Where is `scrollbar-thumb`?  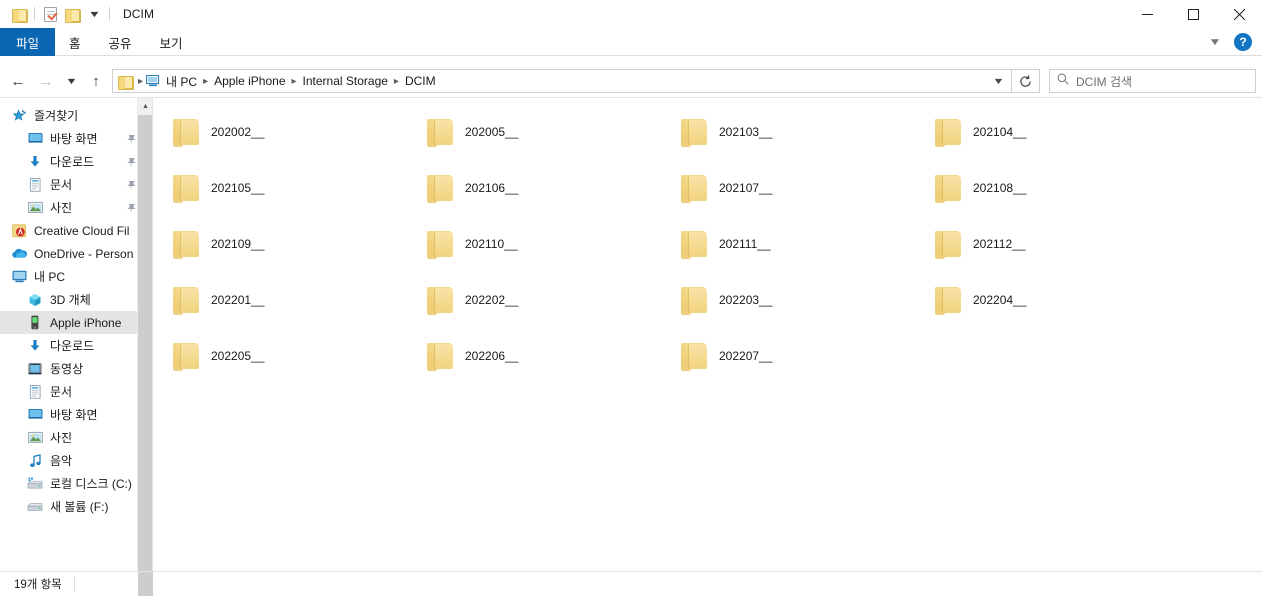
scrollbar-thumb is located at coordinates (145, 343).